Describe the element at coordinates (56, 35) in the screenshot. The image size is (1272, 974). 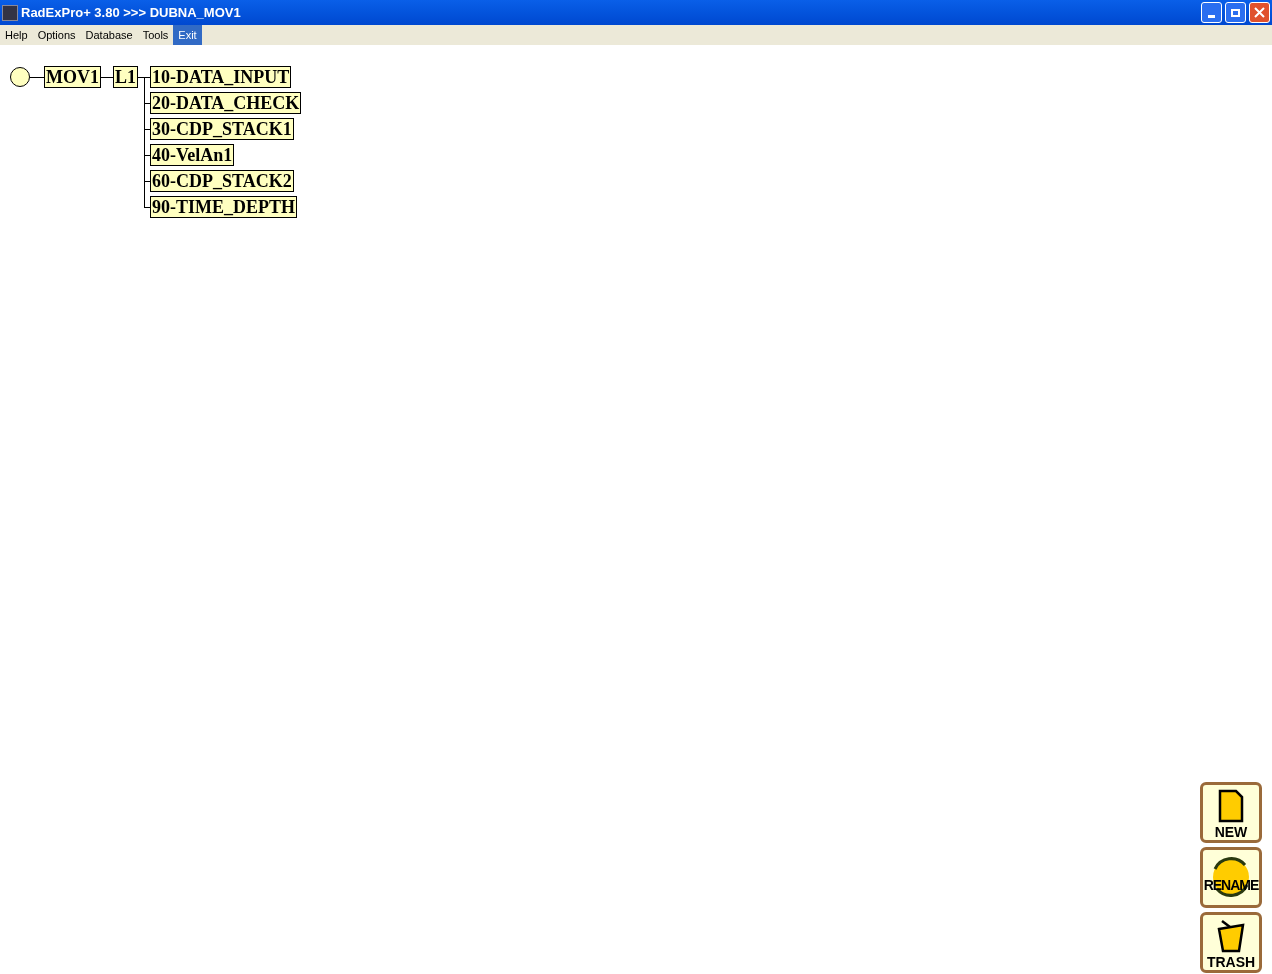
I see `menu-item: Options` at that location.